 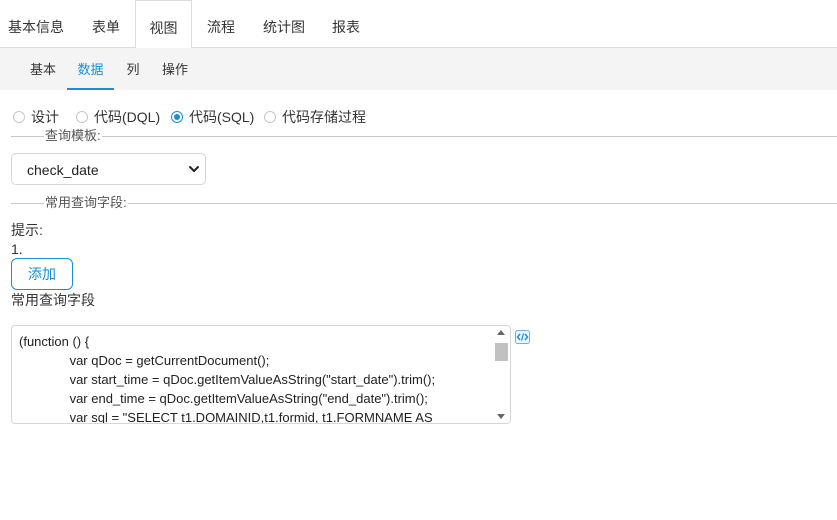 What do you see at coordinates (163, 24) in the screenshot?
I see `tab-view: 视图` at bounding box center [163, 24].